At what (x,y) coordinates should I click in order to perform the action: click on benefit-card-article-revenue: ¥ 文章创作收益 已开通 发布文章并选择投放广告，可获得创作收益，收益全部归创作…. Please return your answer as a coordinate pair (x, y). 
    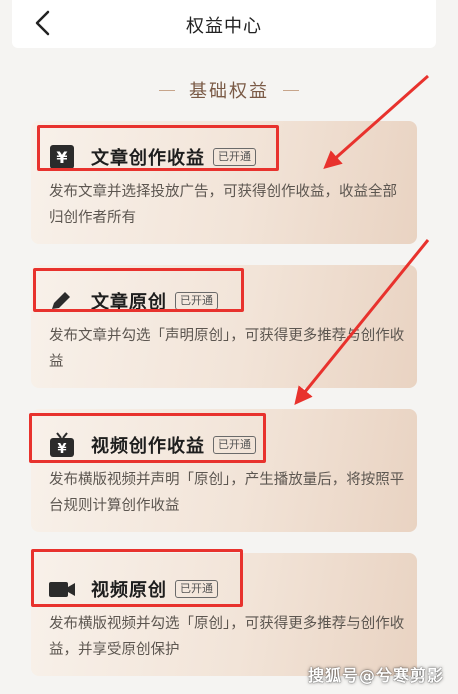
    Looking at the image, I should click on (224, 182).